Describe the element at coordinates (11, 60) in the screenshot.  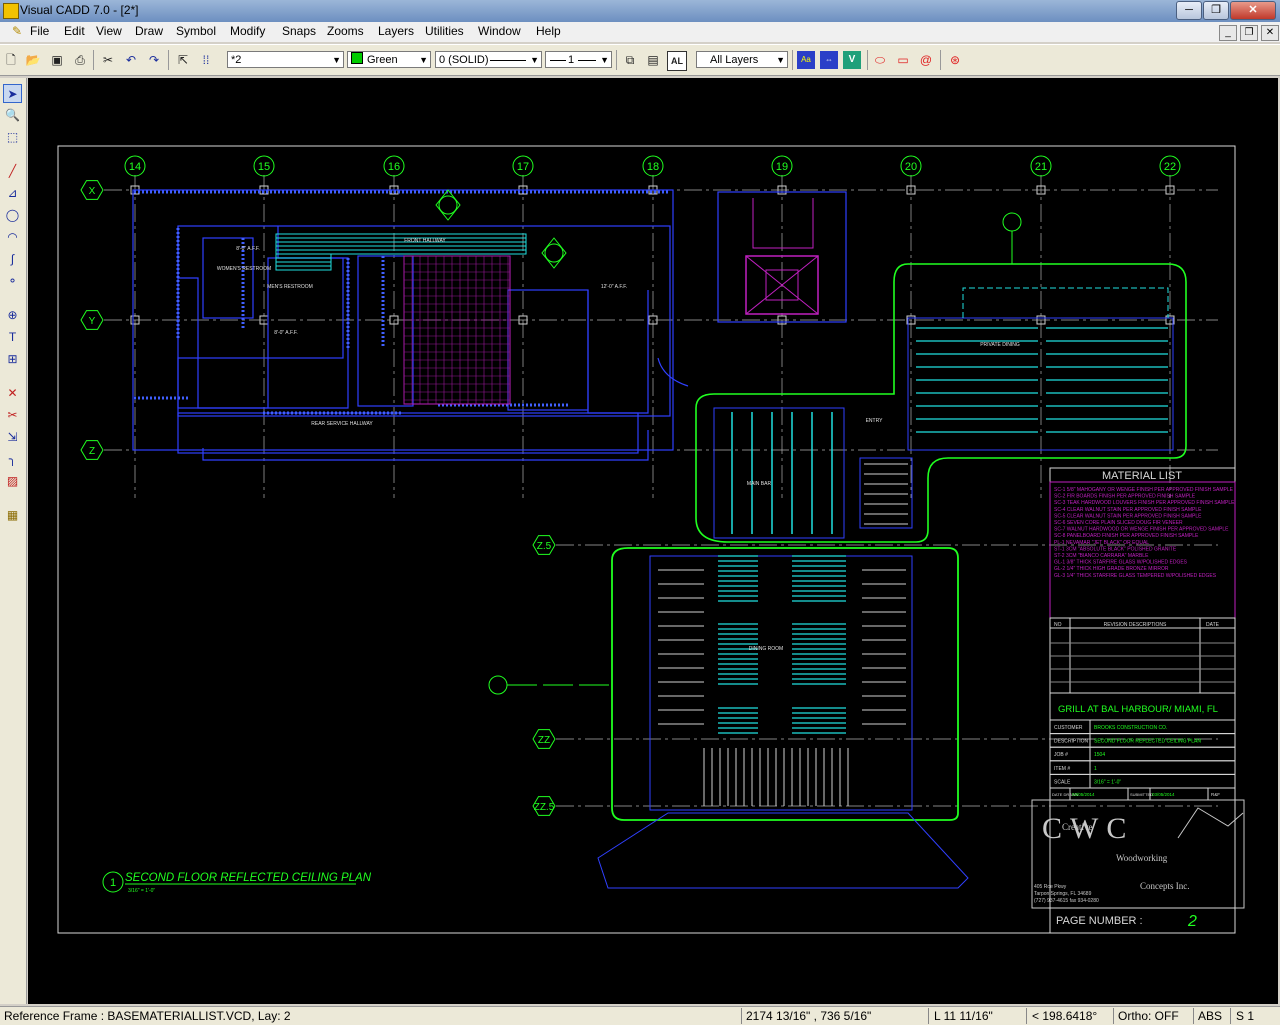
I see `new-file-icon: 🗋` at that location.